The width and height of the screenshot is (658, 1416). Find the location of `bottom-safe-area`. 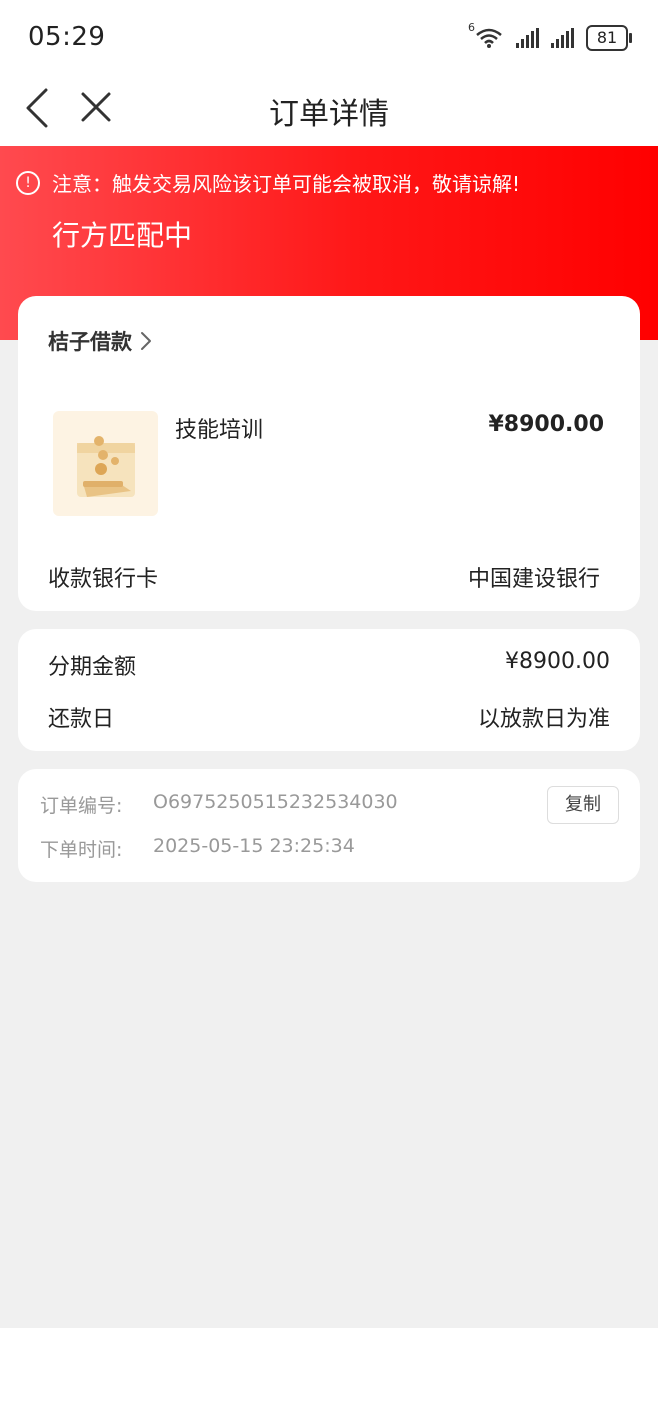

bottom-safe-area is located at coordinates (329, 1372).